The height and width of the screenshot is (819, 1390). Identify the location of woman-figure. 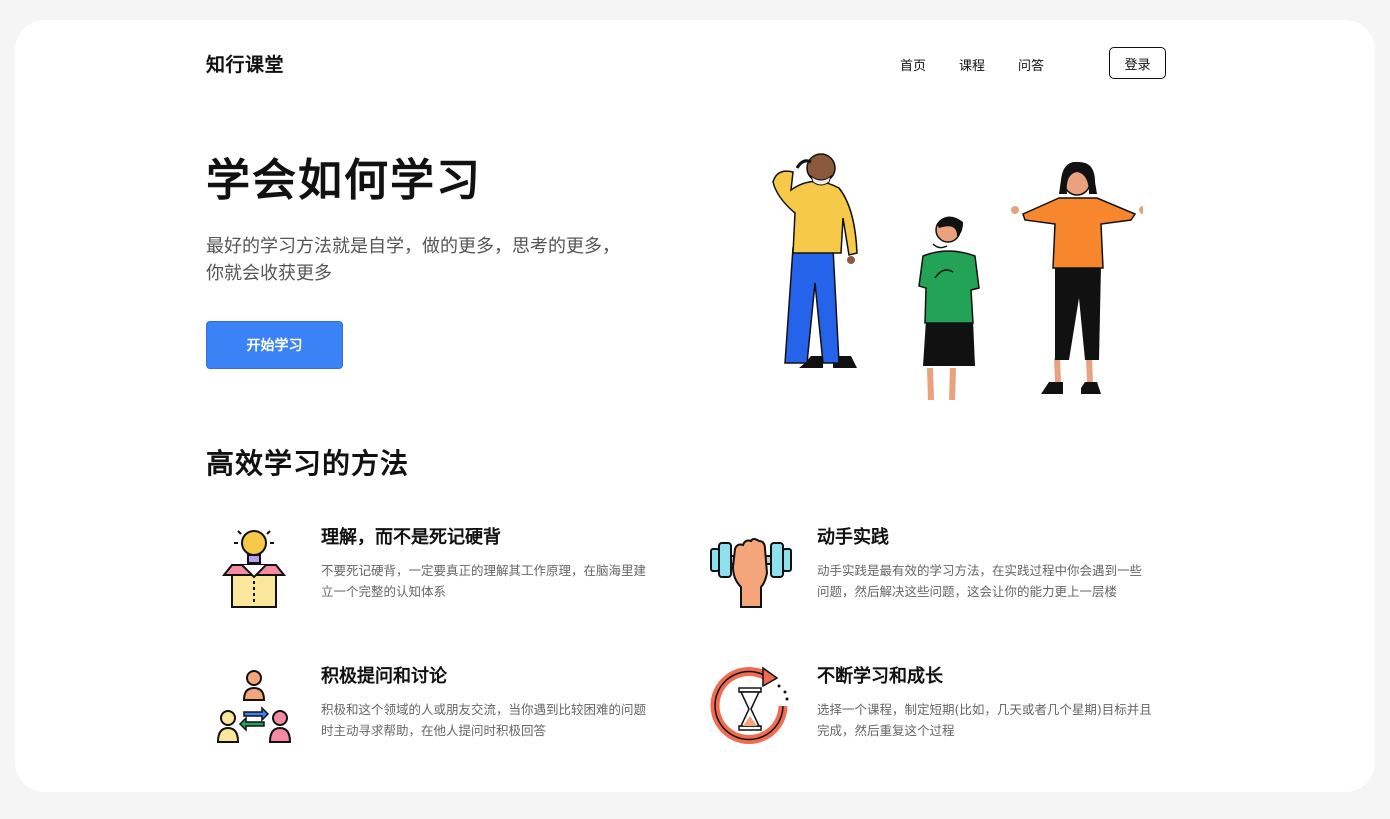
(1077, 277).